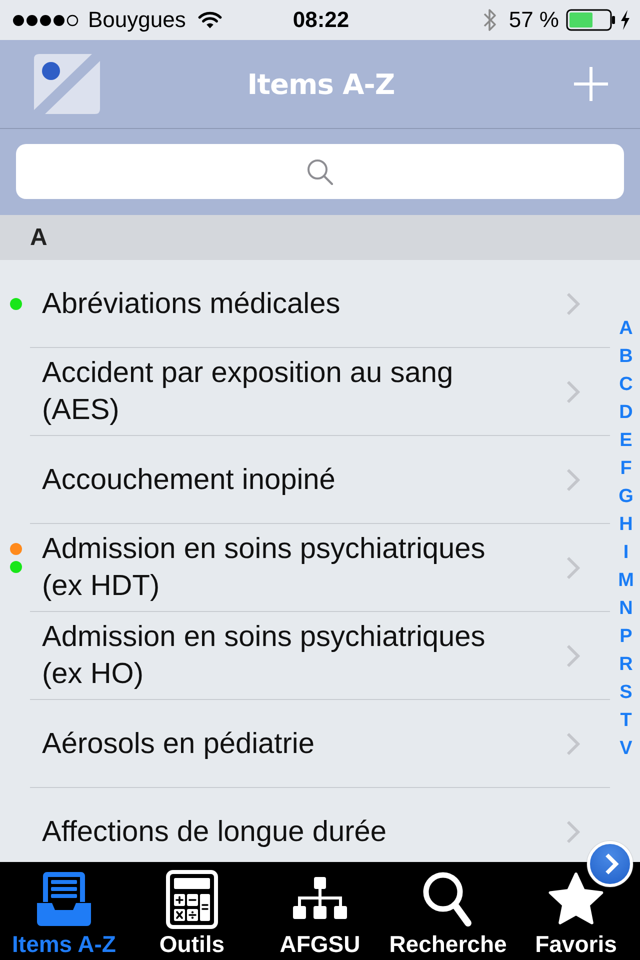  I want to click on index-letter: P, so click(626, 636).